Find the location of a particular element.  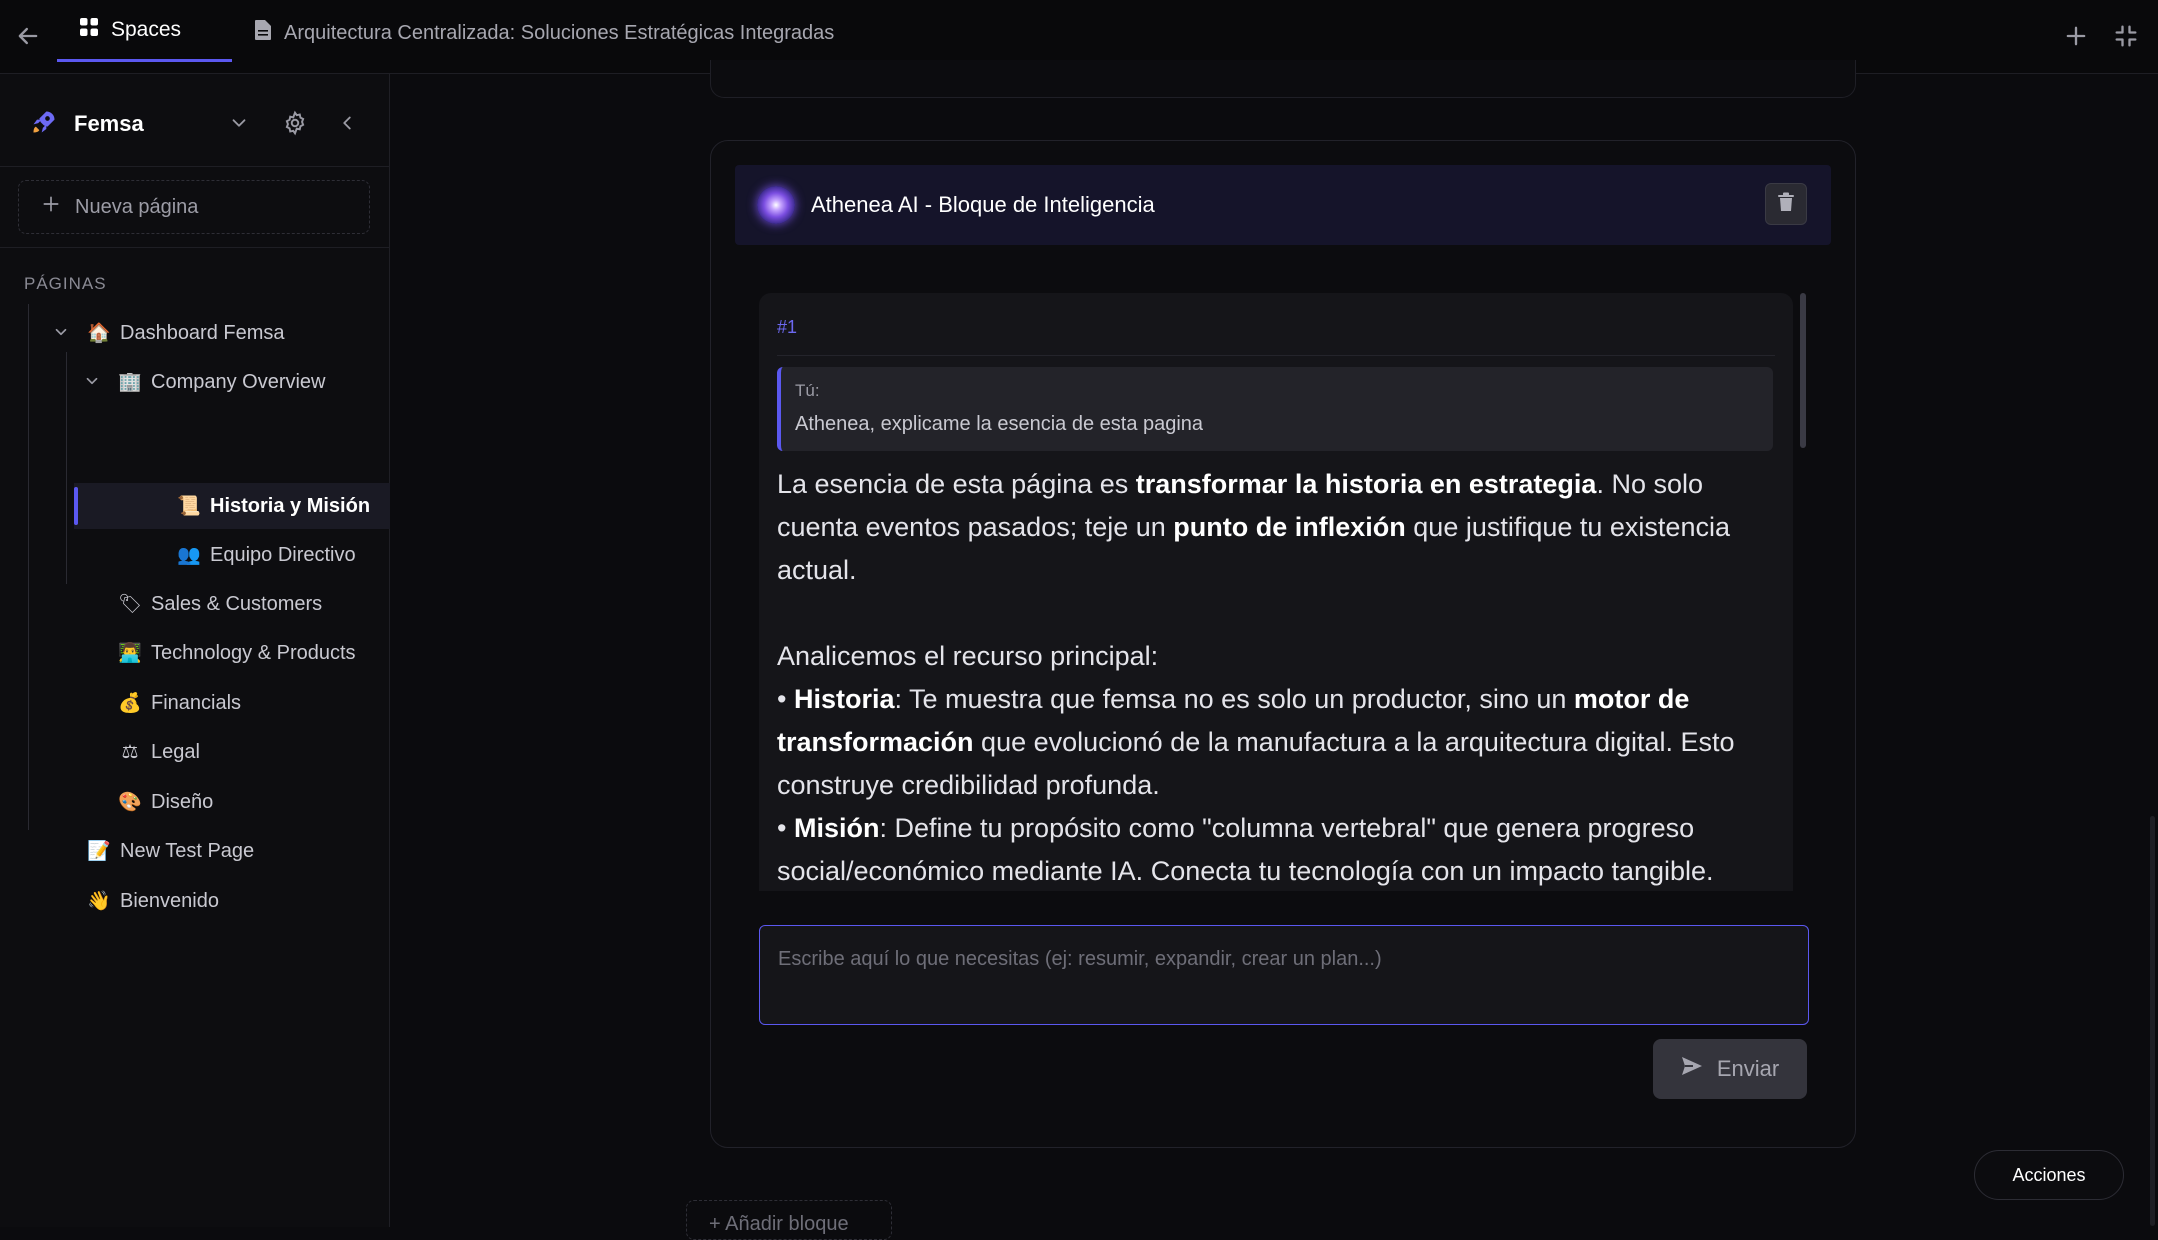

sidebar-item-legal: ⚖ Legal is located at coordinates (195, 752).